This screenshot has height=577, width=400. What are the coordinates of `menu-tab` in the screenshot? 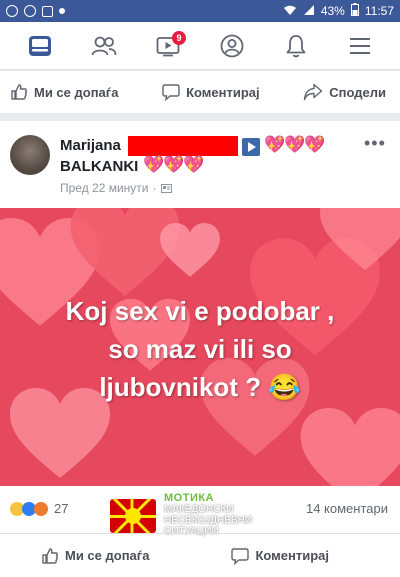 It's located at (360, 46).